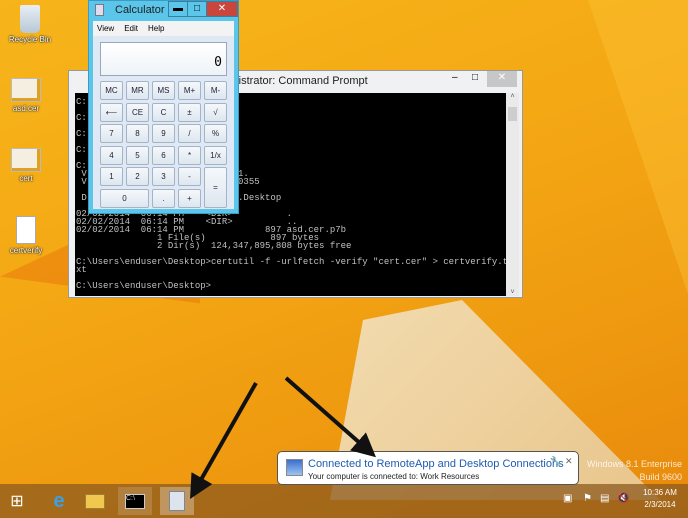  Describe the element at coordinates (224, 440) in the screenshot. I see `arrow-to-taskbar-icon` at that location.